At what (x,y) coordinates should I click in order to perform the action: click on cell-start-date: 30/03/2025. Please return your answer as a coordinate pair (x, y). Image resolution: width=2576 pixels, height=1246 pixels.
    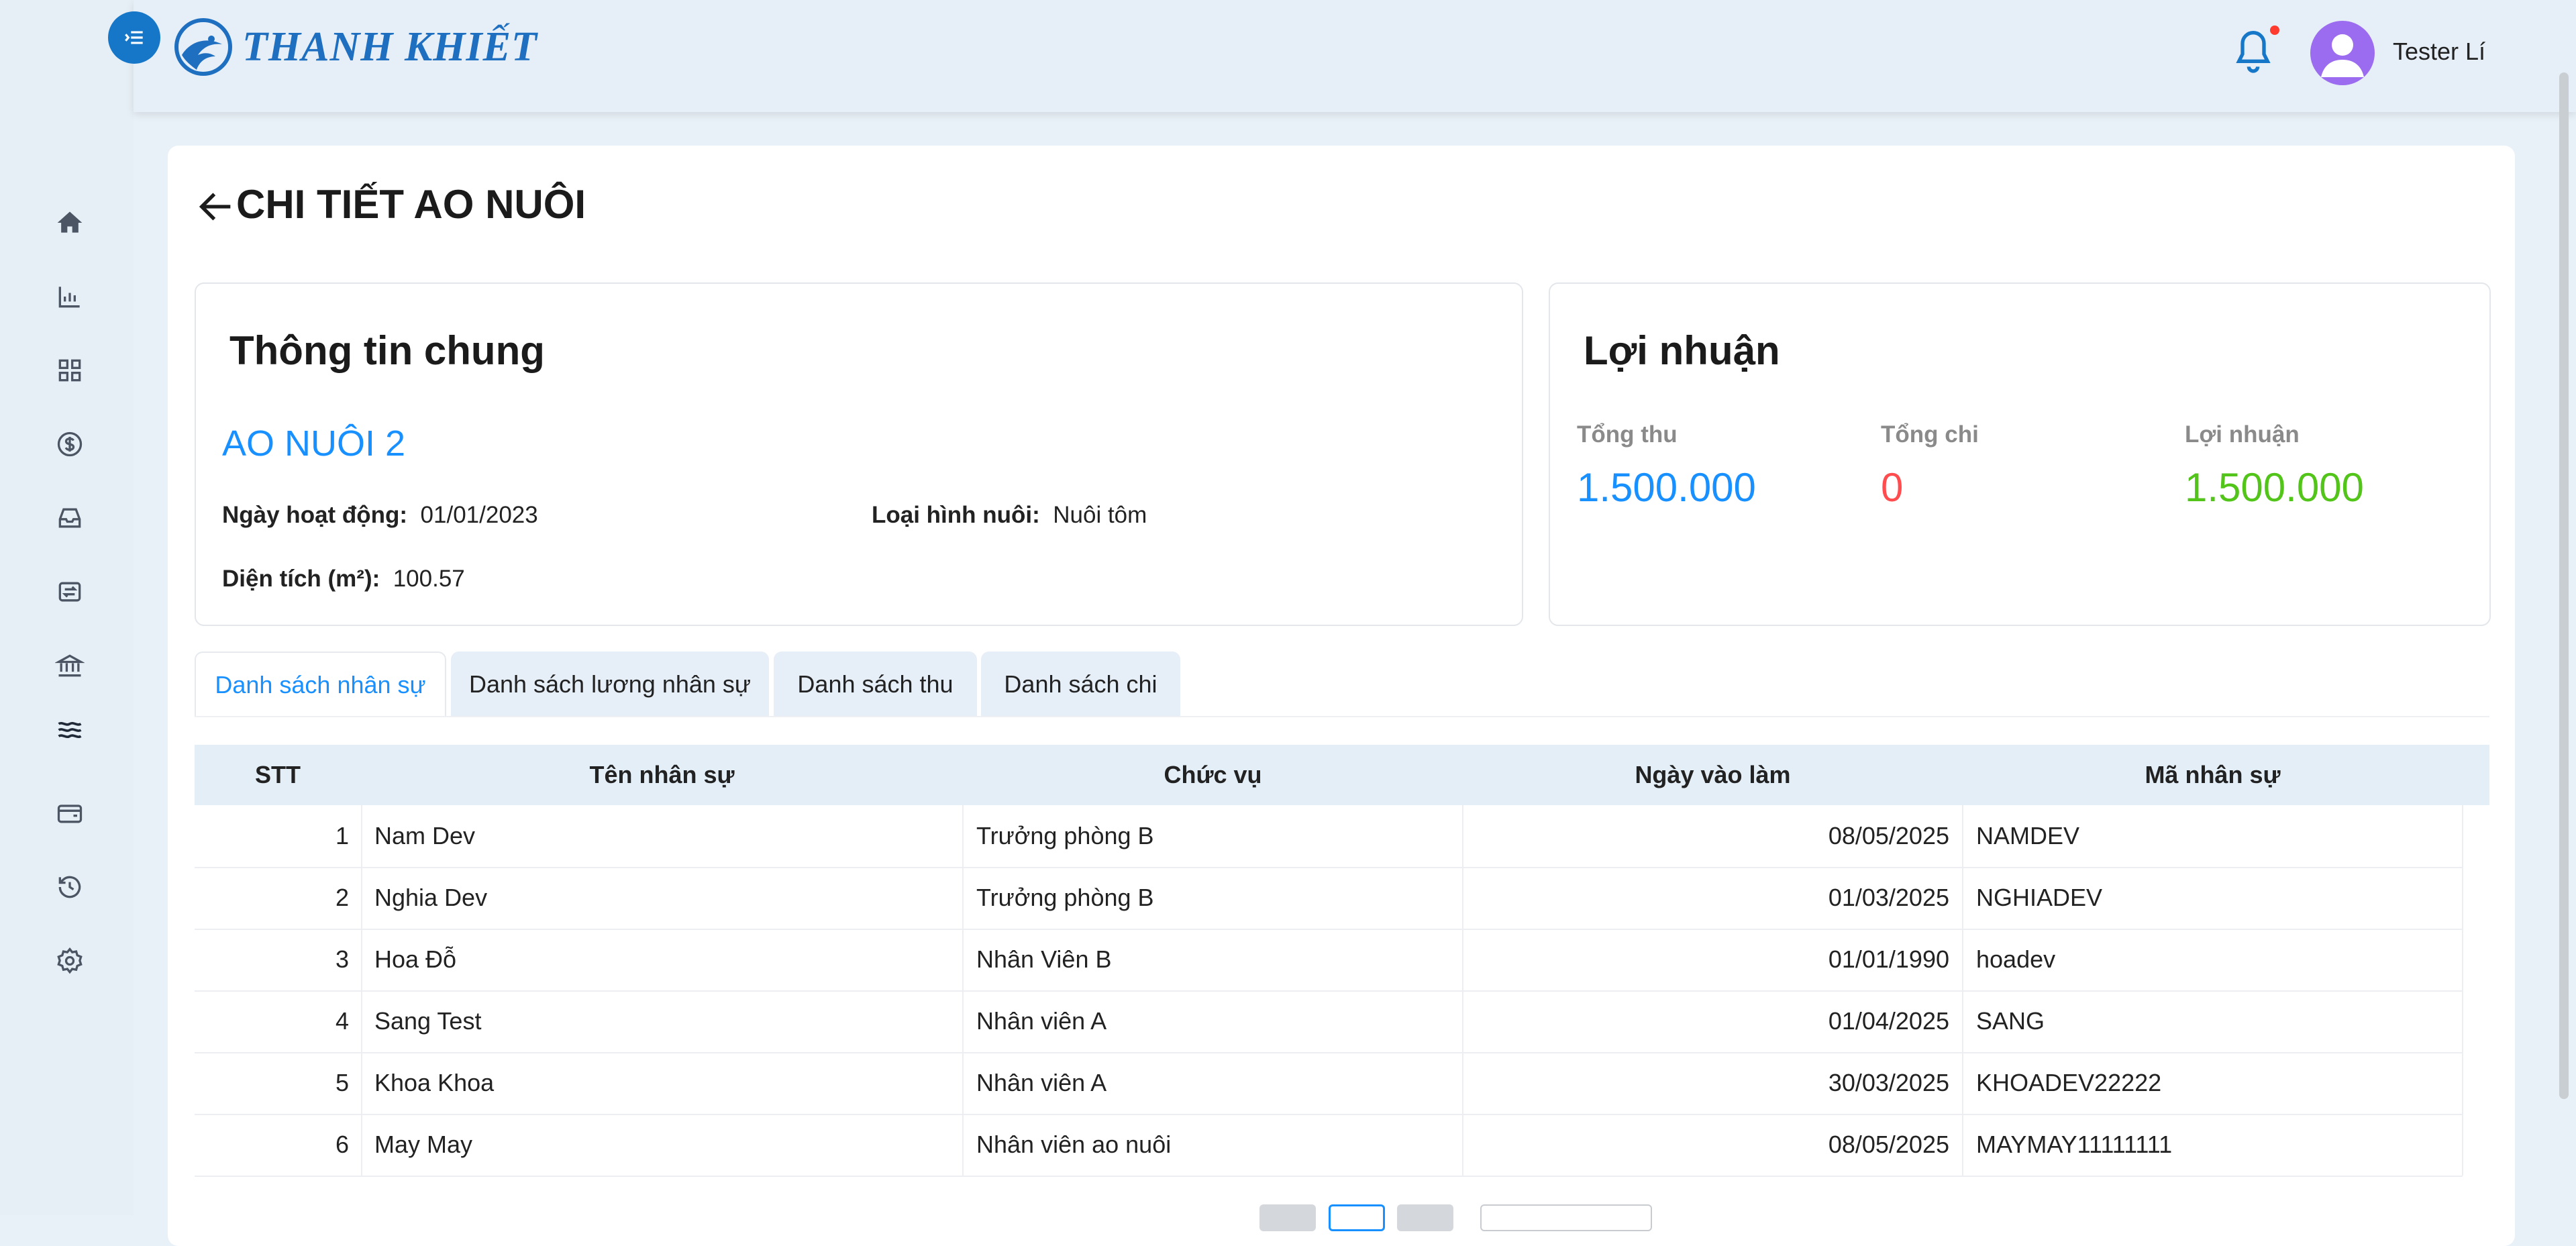
    Looking at the image, I should click on (1888, 1082).